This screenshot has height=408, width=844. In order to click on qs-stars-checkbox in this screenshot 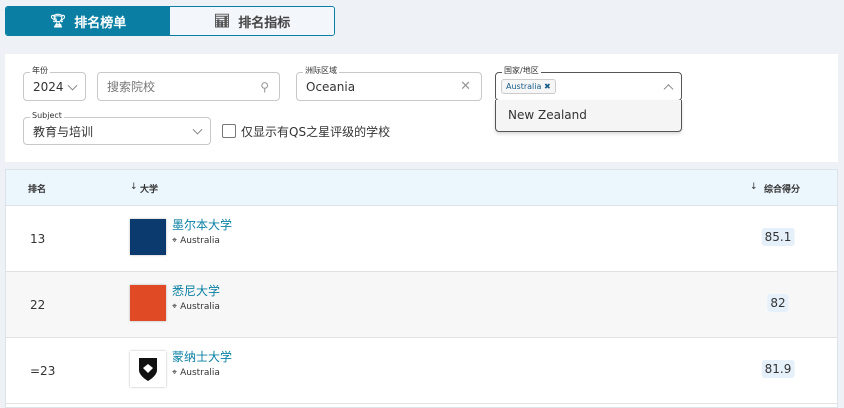, I will do `click(229, 131)`.